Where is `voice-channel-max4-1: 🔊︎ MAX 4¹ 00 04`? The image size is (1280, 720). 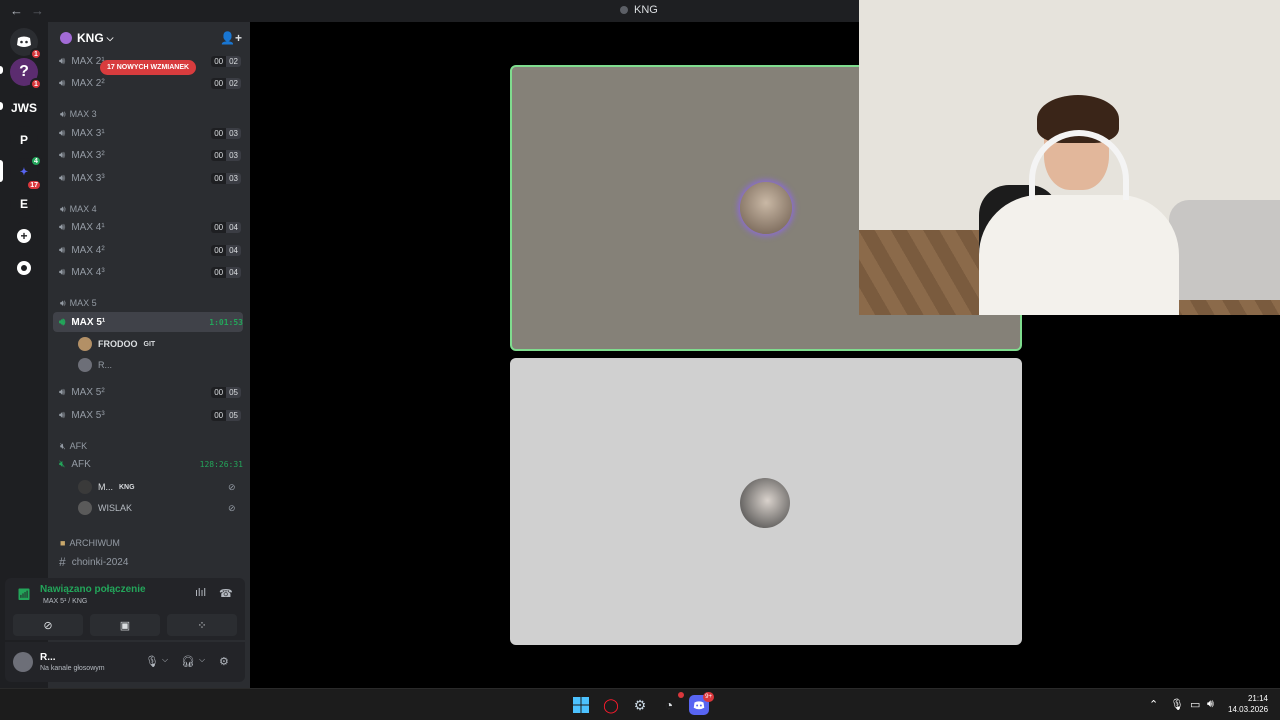 voice-channel-max4-1: 🔊︎ MAX 4¹ 00 04 is located at coordinates (148, 227).